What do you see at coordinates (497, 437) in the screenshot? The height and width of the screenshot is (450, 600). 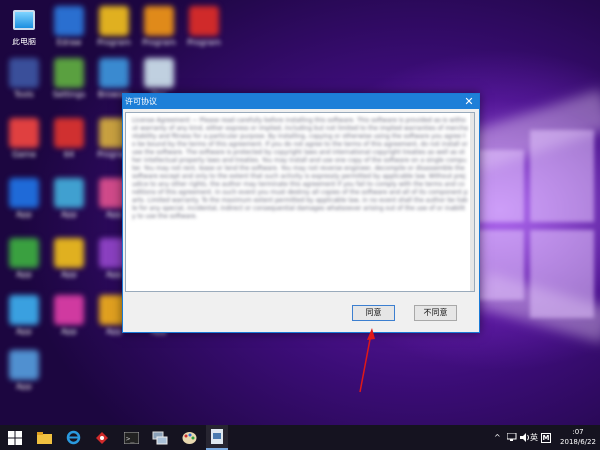 I see `tray-chevron: ^` at bounding box center [497, 437].